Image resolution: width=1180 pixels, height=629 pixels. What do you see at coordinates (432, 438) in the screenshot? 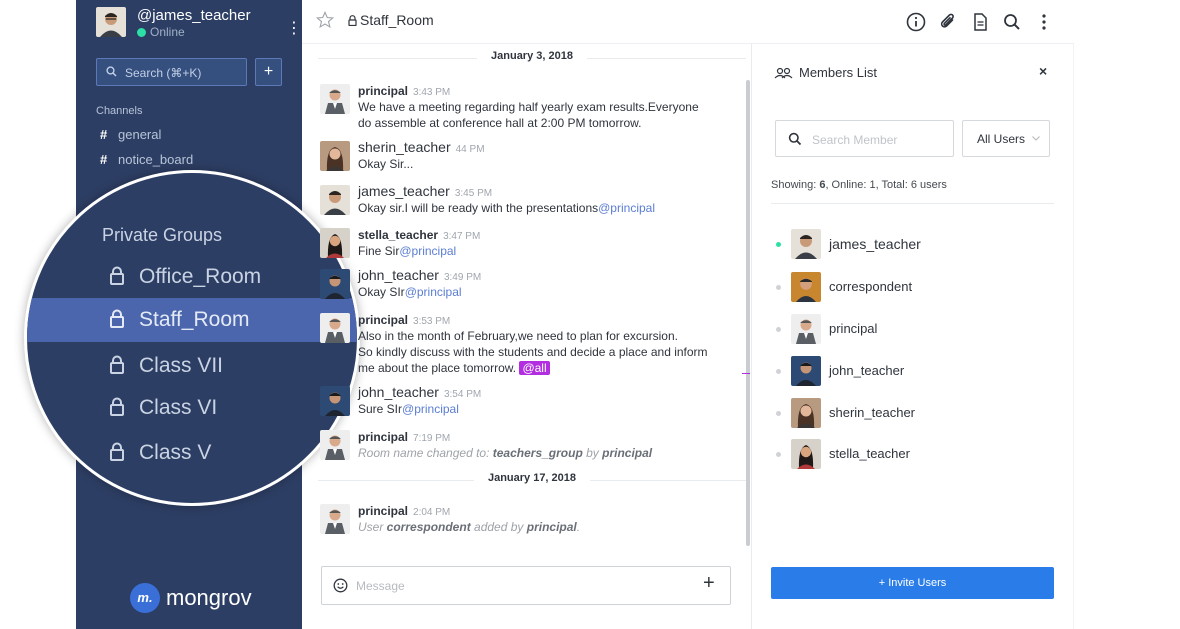
I see `message-time: 7:19 PM` at bounding box center [432, 438].